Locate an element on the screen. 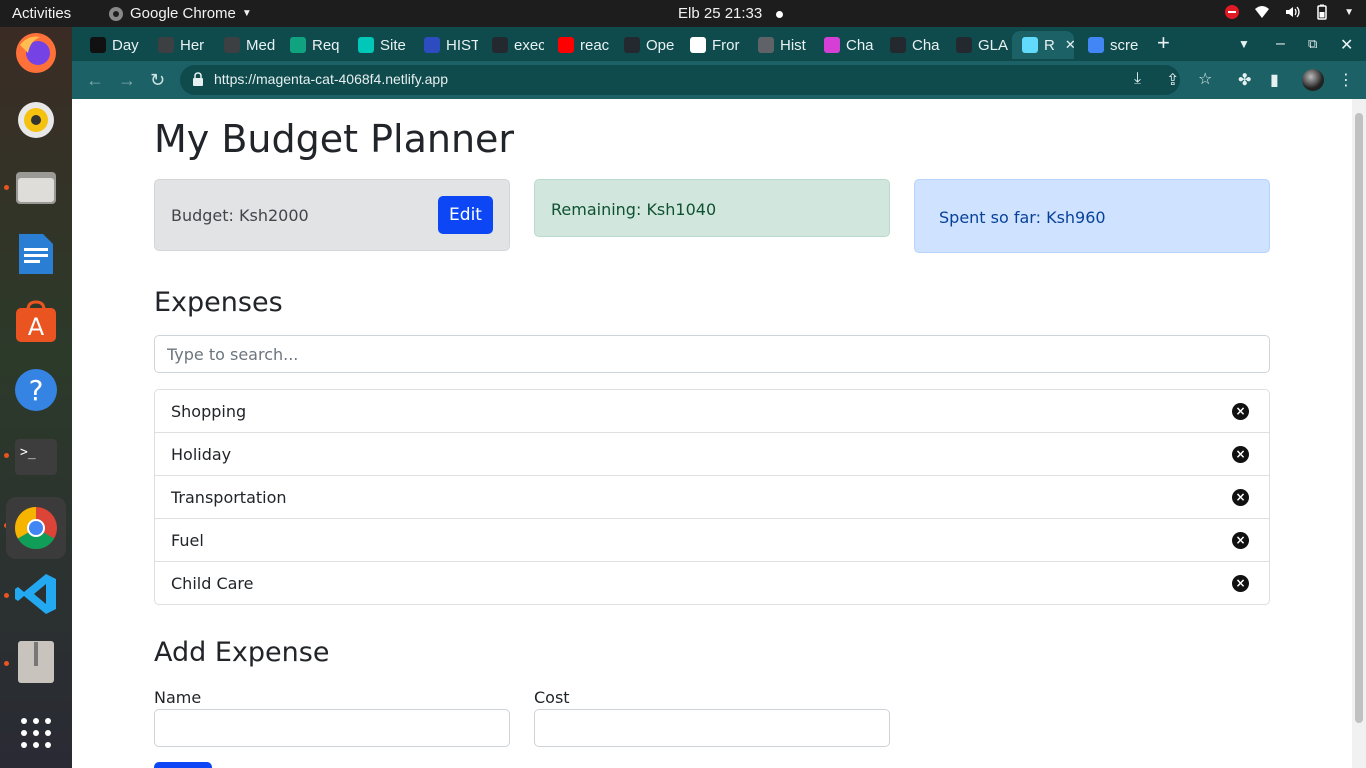  files-icon is located at coordinates (36, 187).